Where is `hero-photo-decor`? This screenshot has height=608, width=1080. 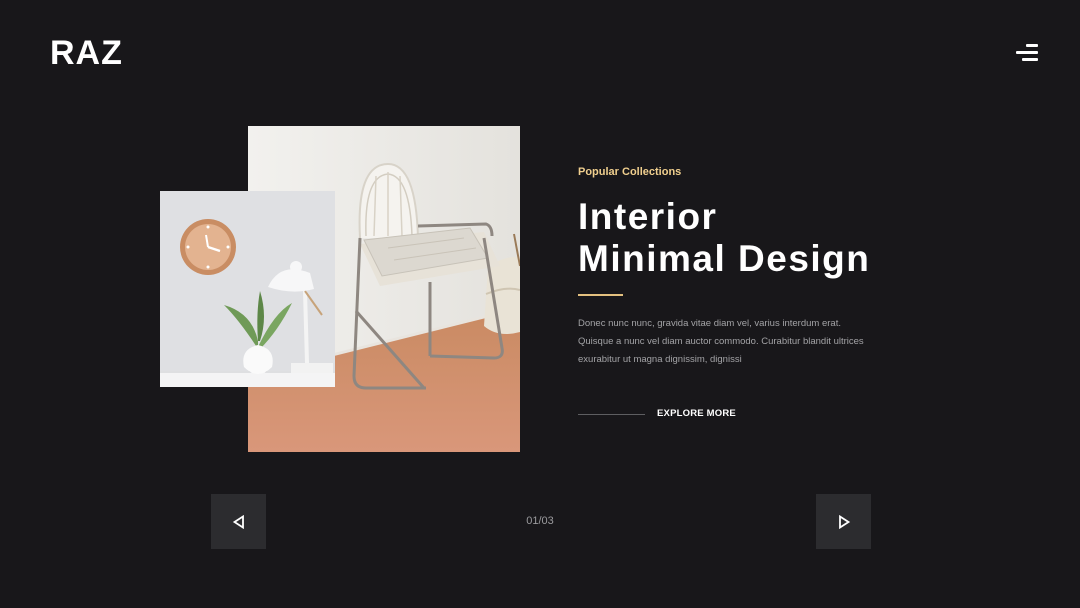 hero-photo-decor is located at coordinates (247, 289).